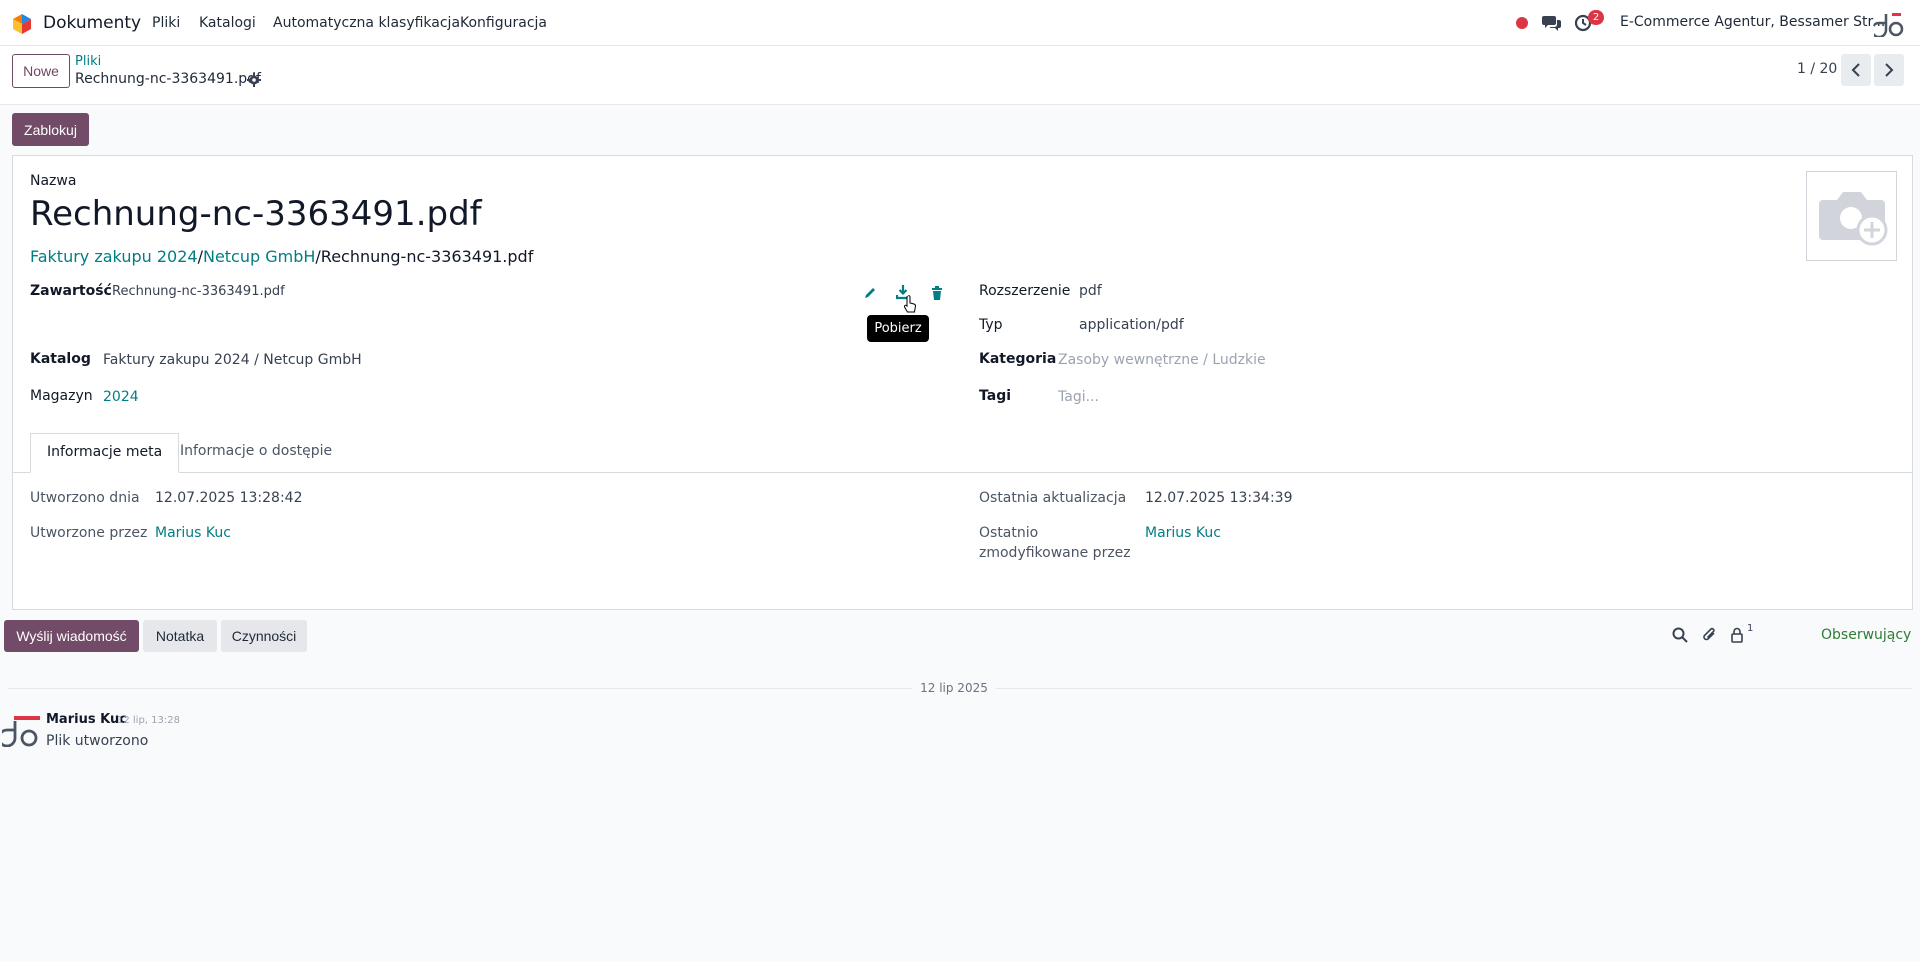  What do you see at coordinates (198, 291) in the screenshot?
I see `content-file-name: Rechnung-nc-3363491.pdf` at bounding box center [198, 291].